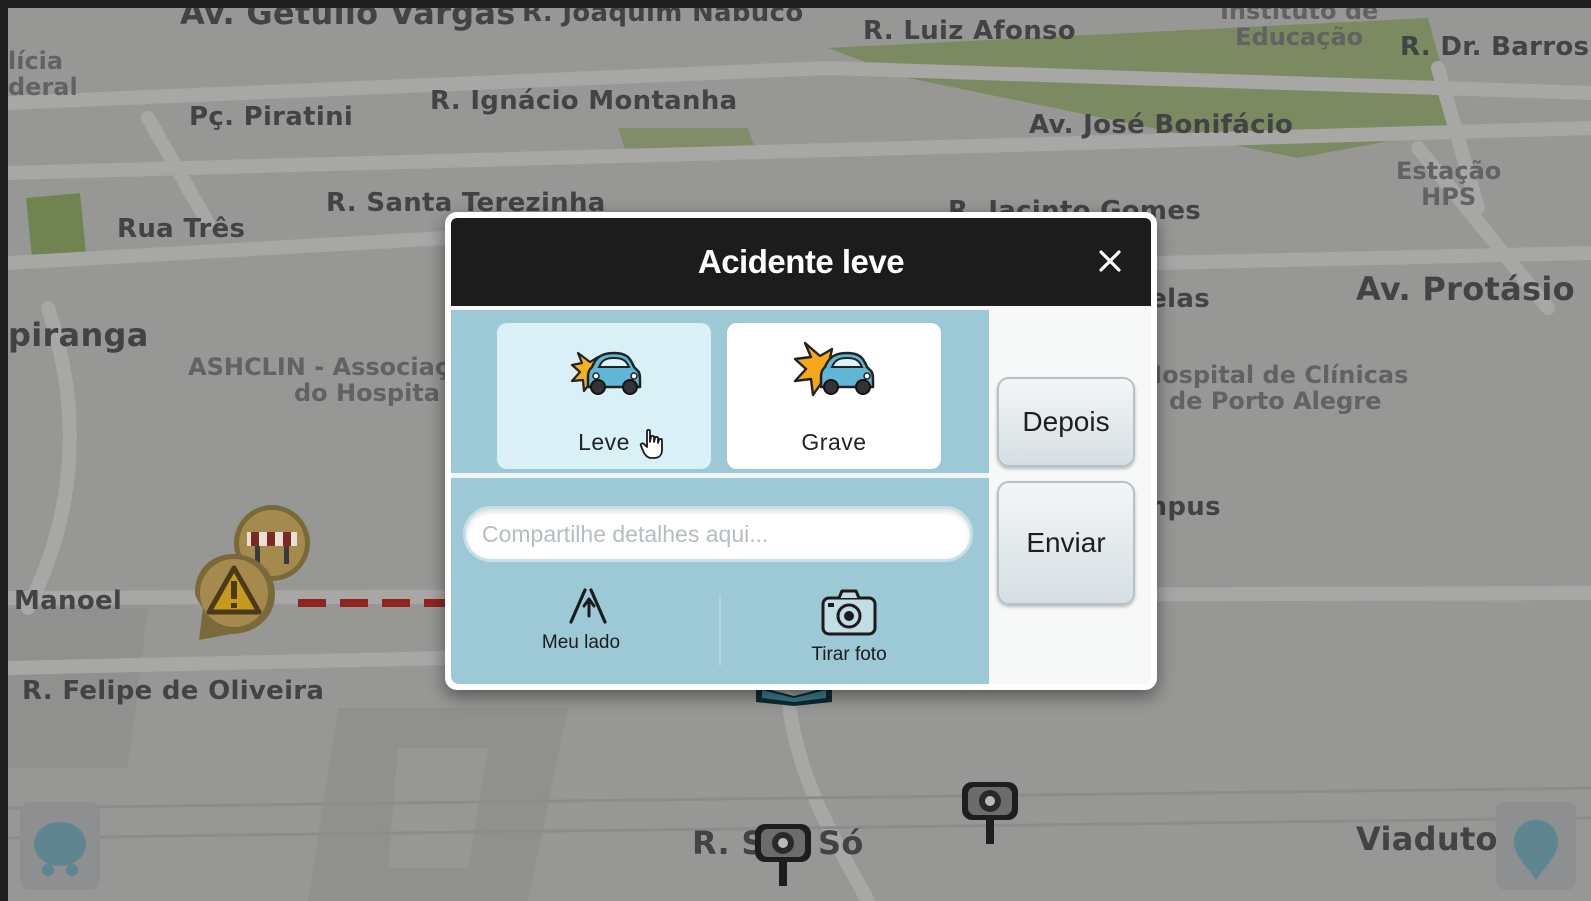 The height and width of the screenshot is (901, 1591). I want to click on dialog-header: Acidente leve, so click(801, 262).